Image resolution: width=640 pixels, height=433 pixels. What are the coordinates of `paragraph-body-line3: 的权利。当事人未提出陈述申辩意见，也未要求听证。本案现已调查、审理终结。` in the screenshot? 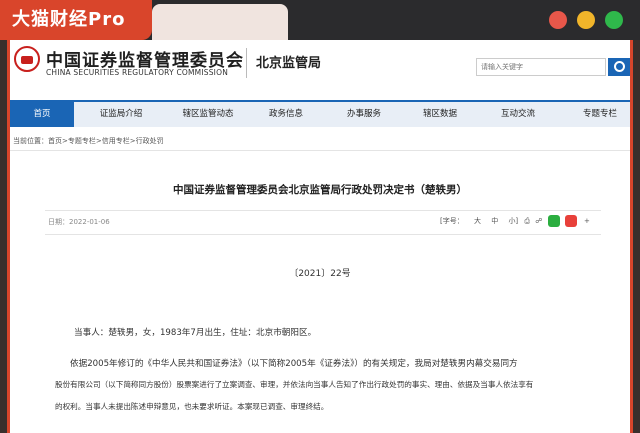 It's located at (192, 406).